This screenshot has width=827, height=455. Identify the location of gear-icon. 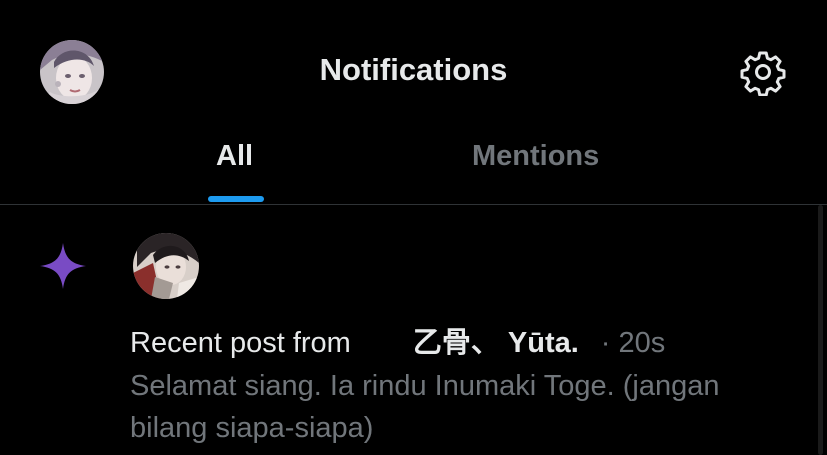
(763, 73).